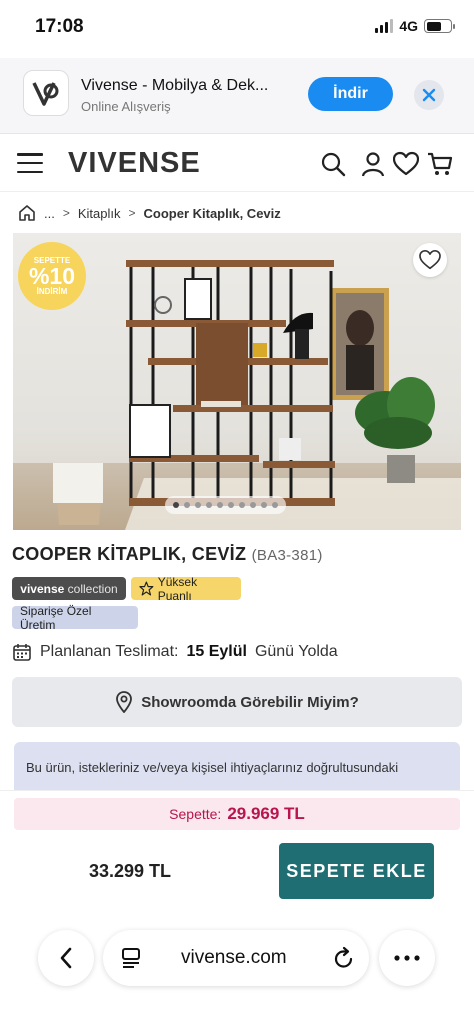  Describe the element at coordinates (134, 163) in the screenshot. I see `site-logo: VIVENSE` at that location.